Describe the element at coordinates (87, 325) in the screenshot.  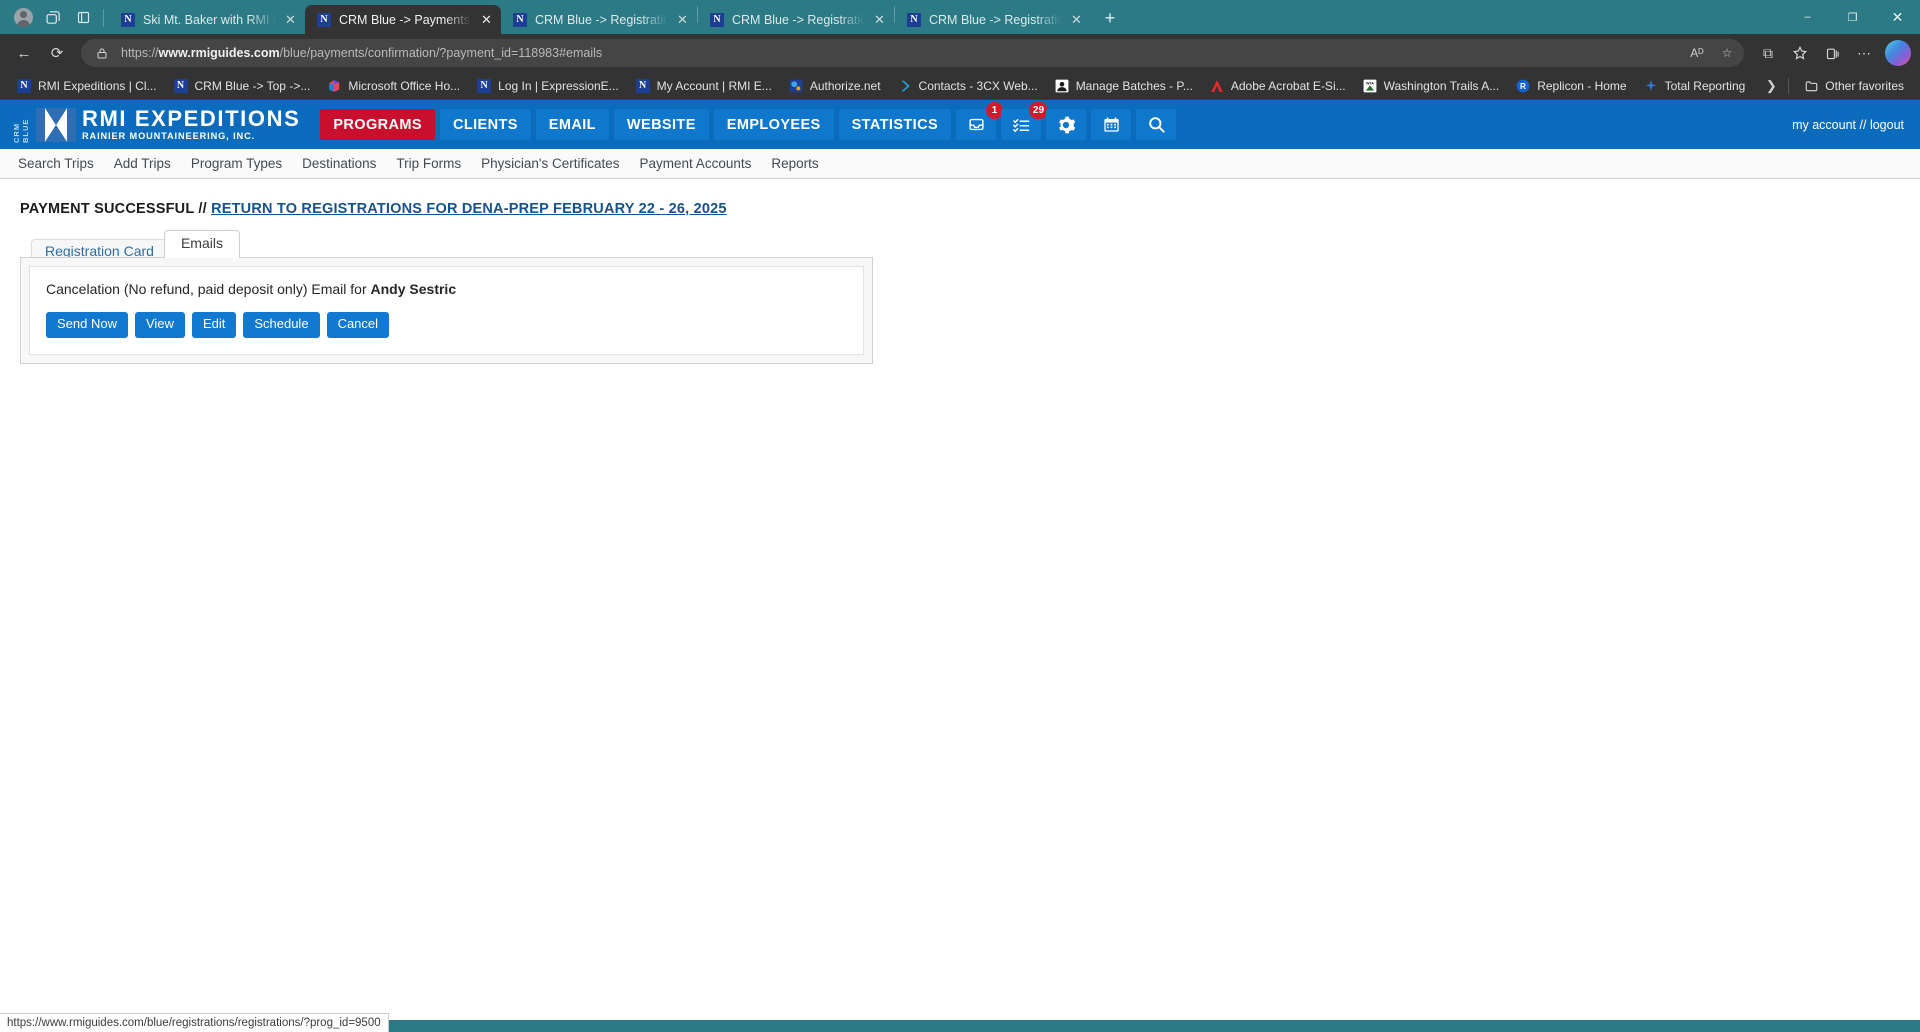
I see `send-now-button: Send Now` at that location.